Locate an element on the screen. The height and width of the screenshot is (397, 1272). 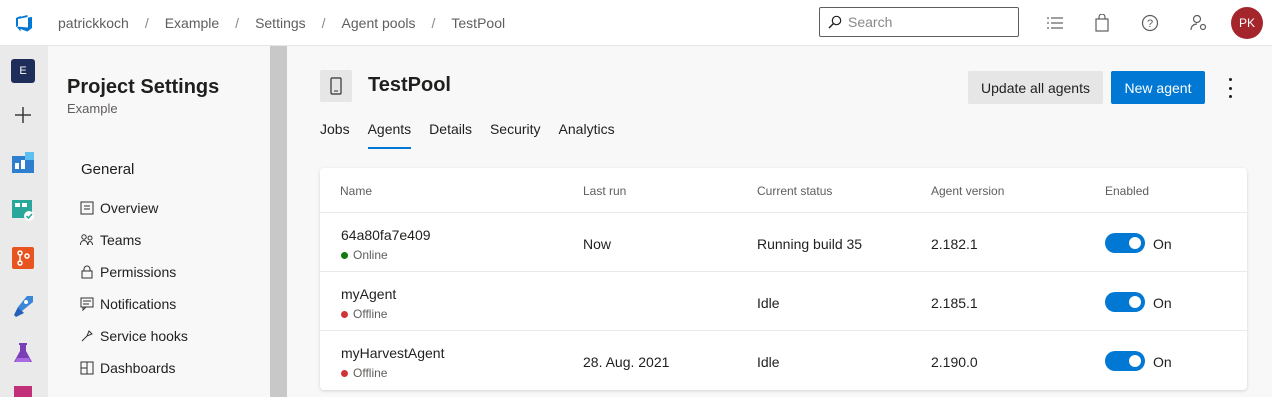
sidebar-item-dashboards: Dashboards is located at coordinates (128, 368).